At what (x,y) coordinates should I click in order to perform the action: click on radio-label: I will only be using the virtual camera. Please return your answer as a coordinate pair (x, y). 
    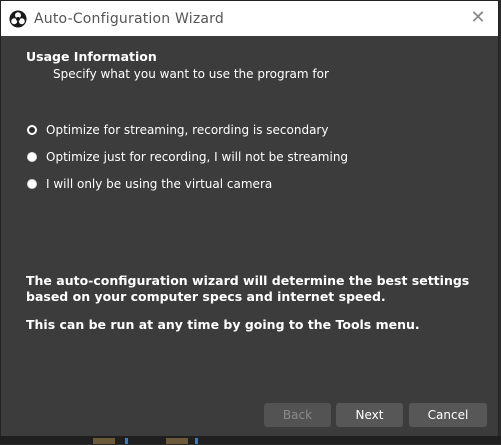
    Looking at the image, I should click on (159, 184).